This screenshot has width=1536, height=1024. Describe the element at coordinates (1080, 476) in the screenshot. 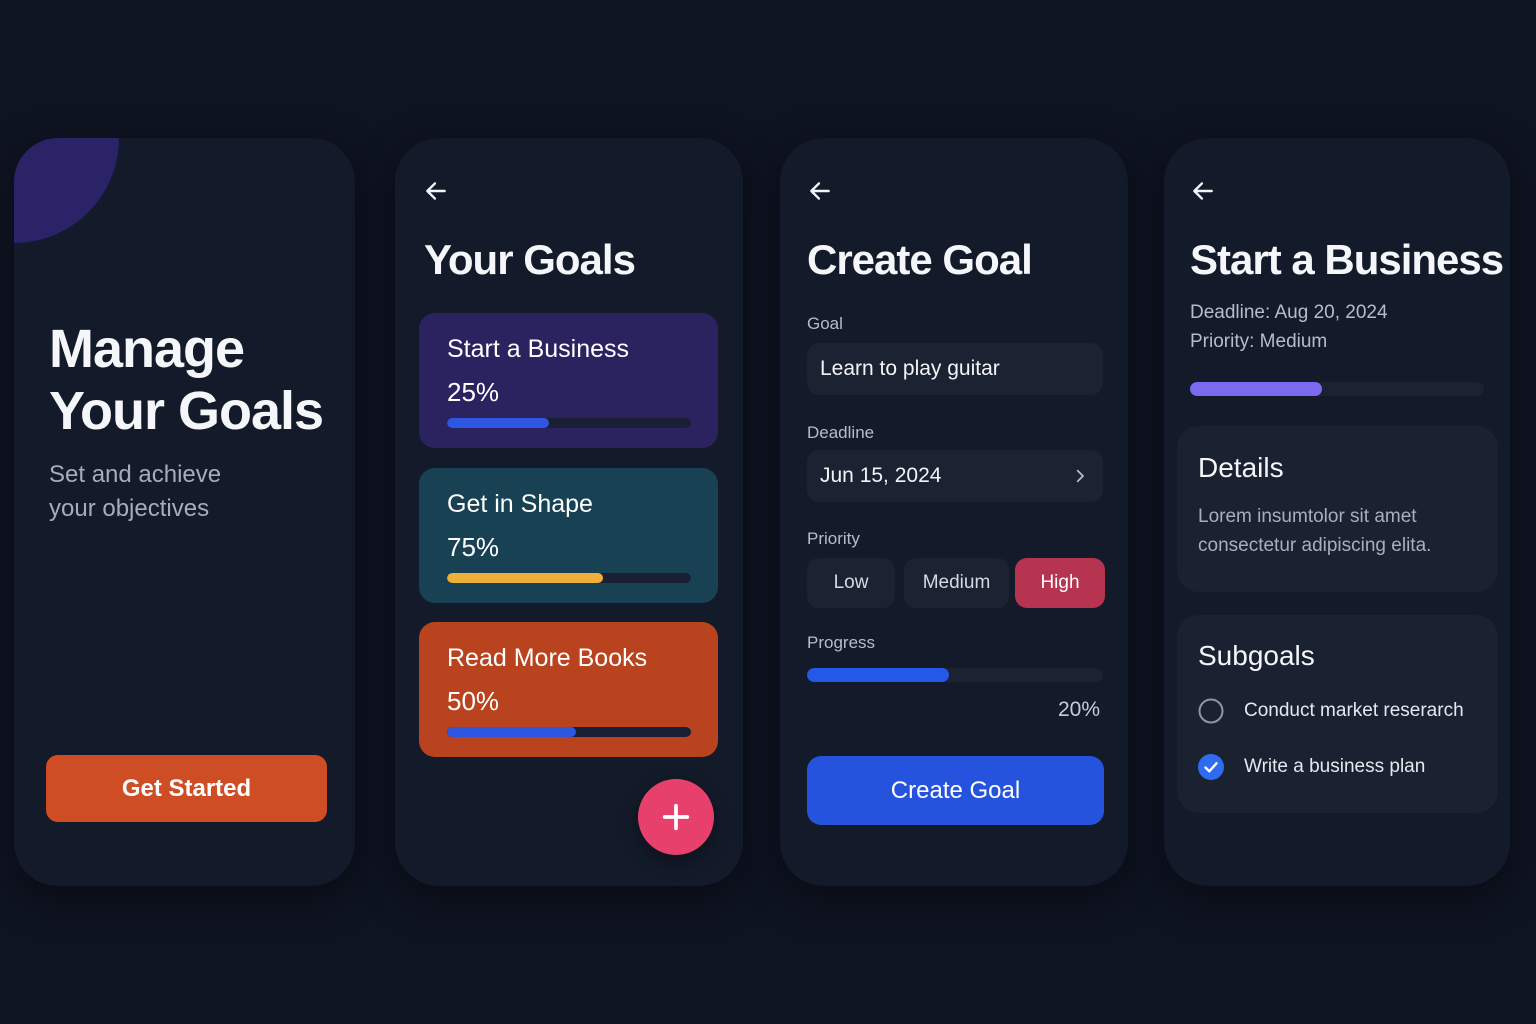

I see `chevron-right-icon` at that location.